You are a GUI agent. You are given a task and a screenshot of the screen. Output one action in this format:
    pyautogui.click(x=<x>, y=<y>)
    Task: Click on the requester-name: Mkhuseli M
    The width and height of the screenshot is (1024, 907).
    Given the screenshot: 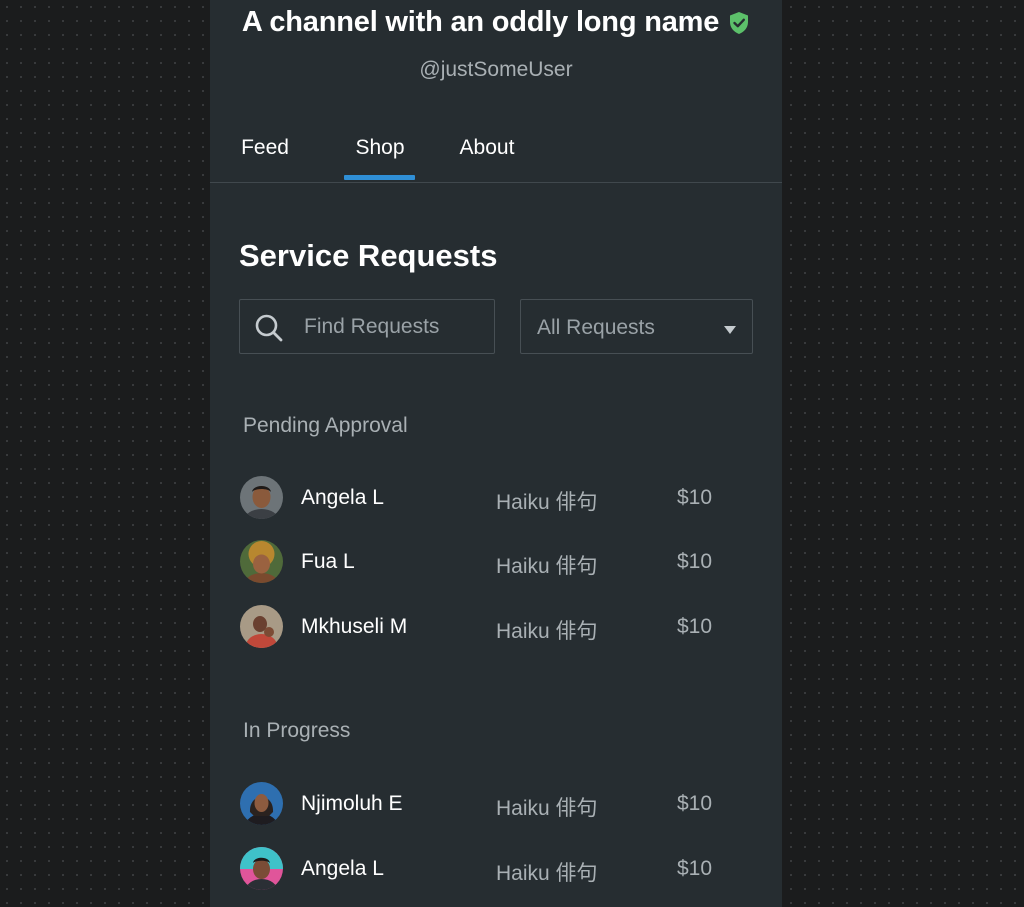 What is the action you would take?
    pyautogui.click(x=354, y=626)
    